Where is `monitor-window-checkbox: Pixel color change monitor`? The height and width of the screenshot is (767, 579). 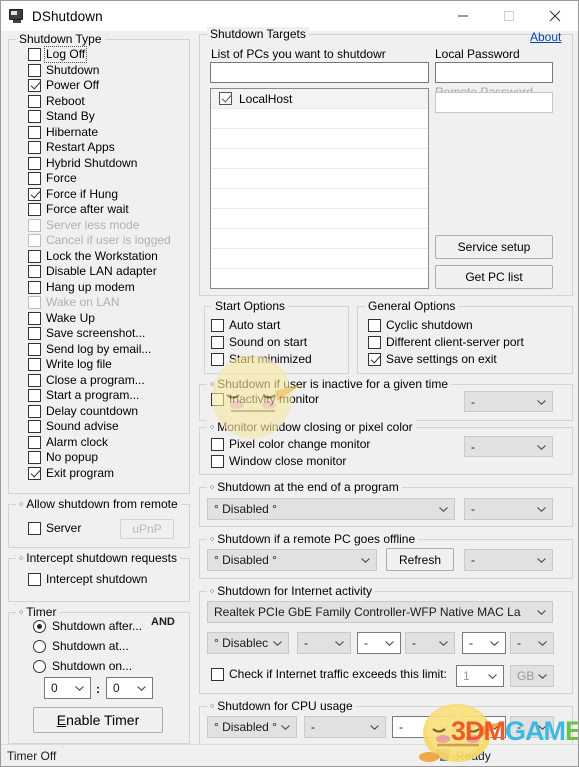 monitor-window-checkbox: Pixel color change monitor is located at coordinates (290, 444).